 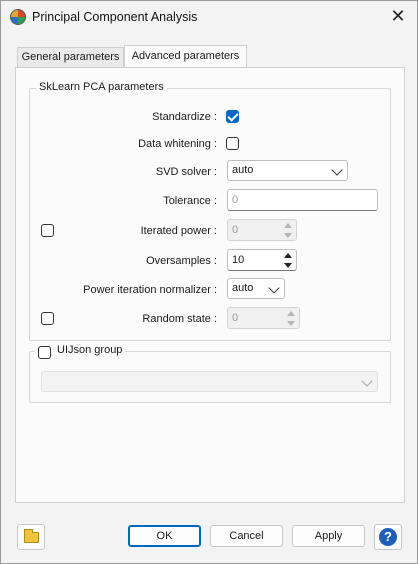 What do you see at coordinates (186, 172) in the screenshot?
I see `svd-solver-label: SVD solver :` at bounding box center [186, 172].